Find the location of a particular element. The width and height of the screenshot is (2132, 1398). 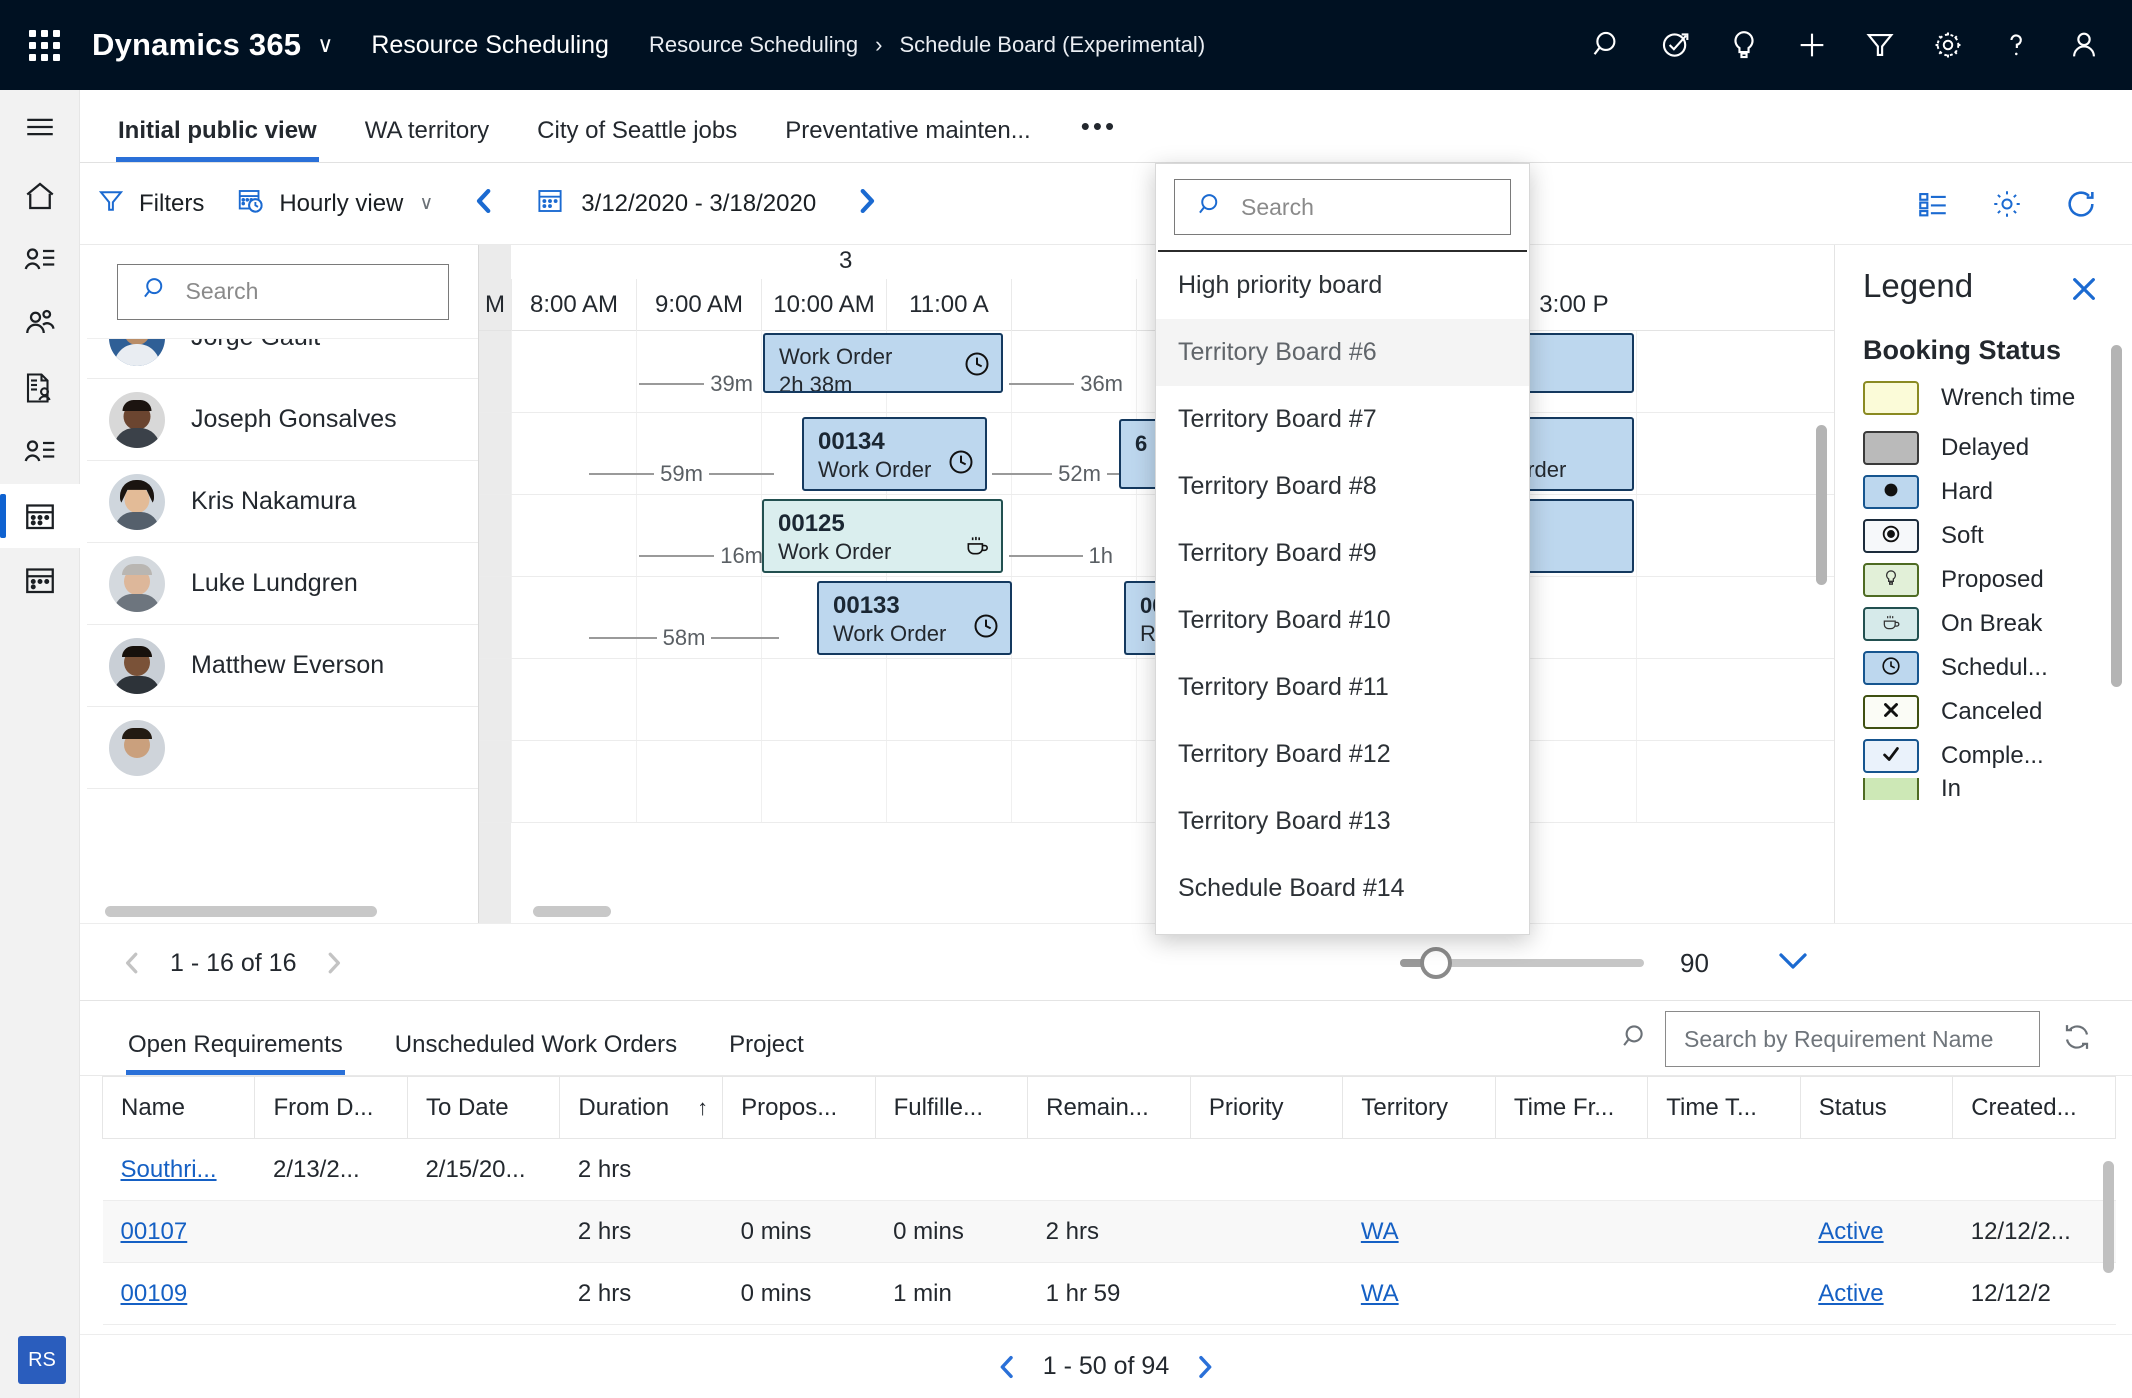

filter-icon is located at coordinates (1880, 45).